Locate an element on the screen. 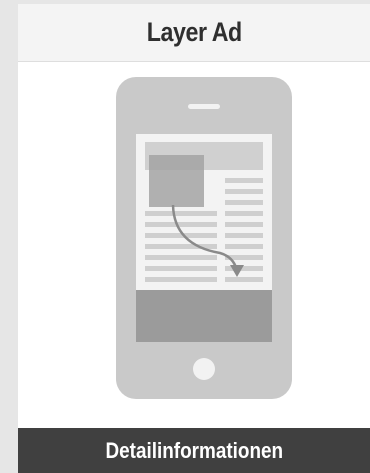  detail-info-label: Detailinformationen is located at coordinates (194, 450).